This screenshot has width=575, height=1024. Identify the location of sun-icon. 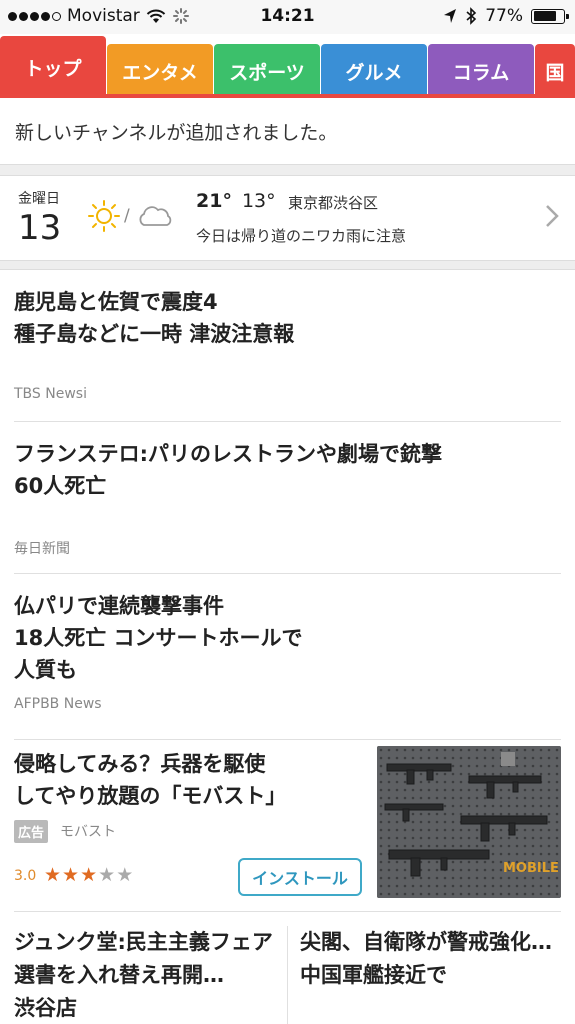
(104, 216).